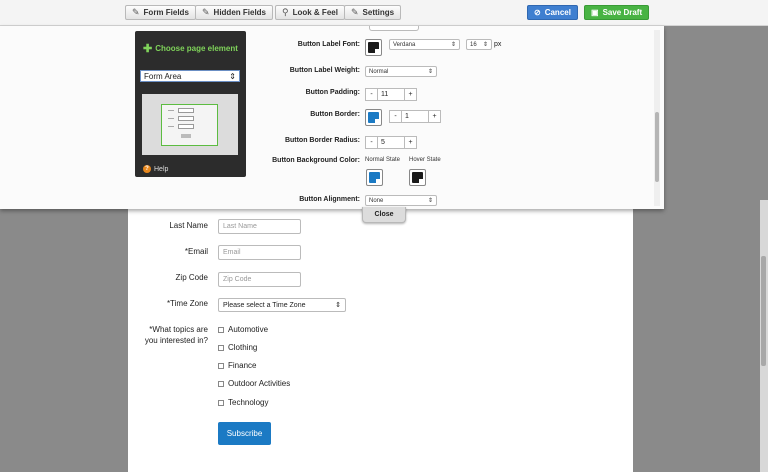  What do you see at coordinates (178, 329) in the screenshot?
I see `topics-label-line1: *What topics are` at bounding box center [178, 329].